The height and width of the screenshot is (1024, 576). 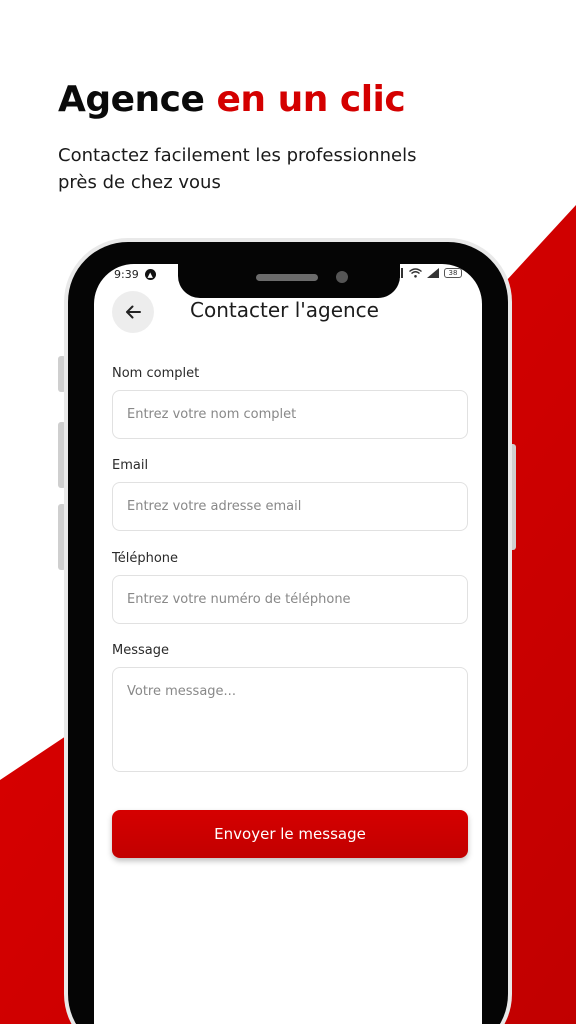 What do you see at coordinates (287, 277) in the screenshot?
I see `notch-speaker` at bounding box center [287, 277].